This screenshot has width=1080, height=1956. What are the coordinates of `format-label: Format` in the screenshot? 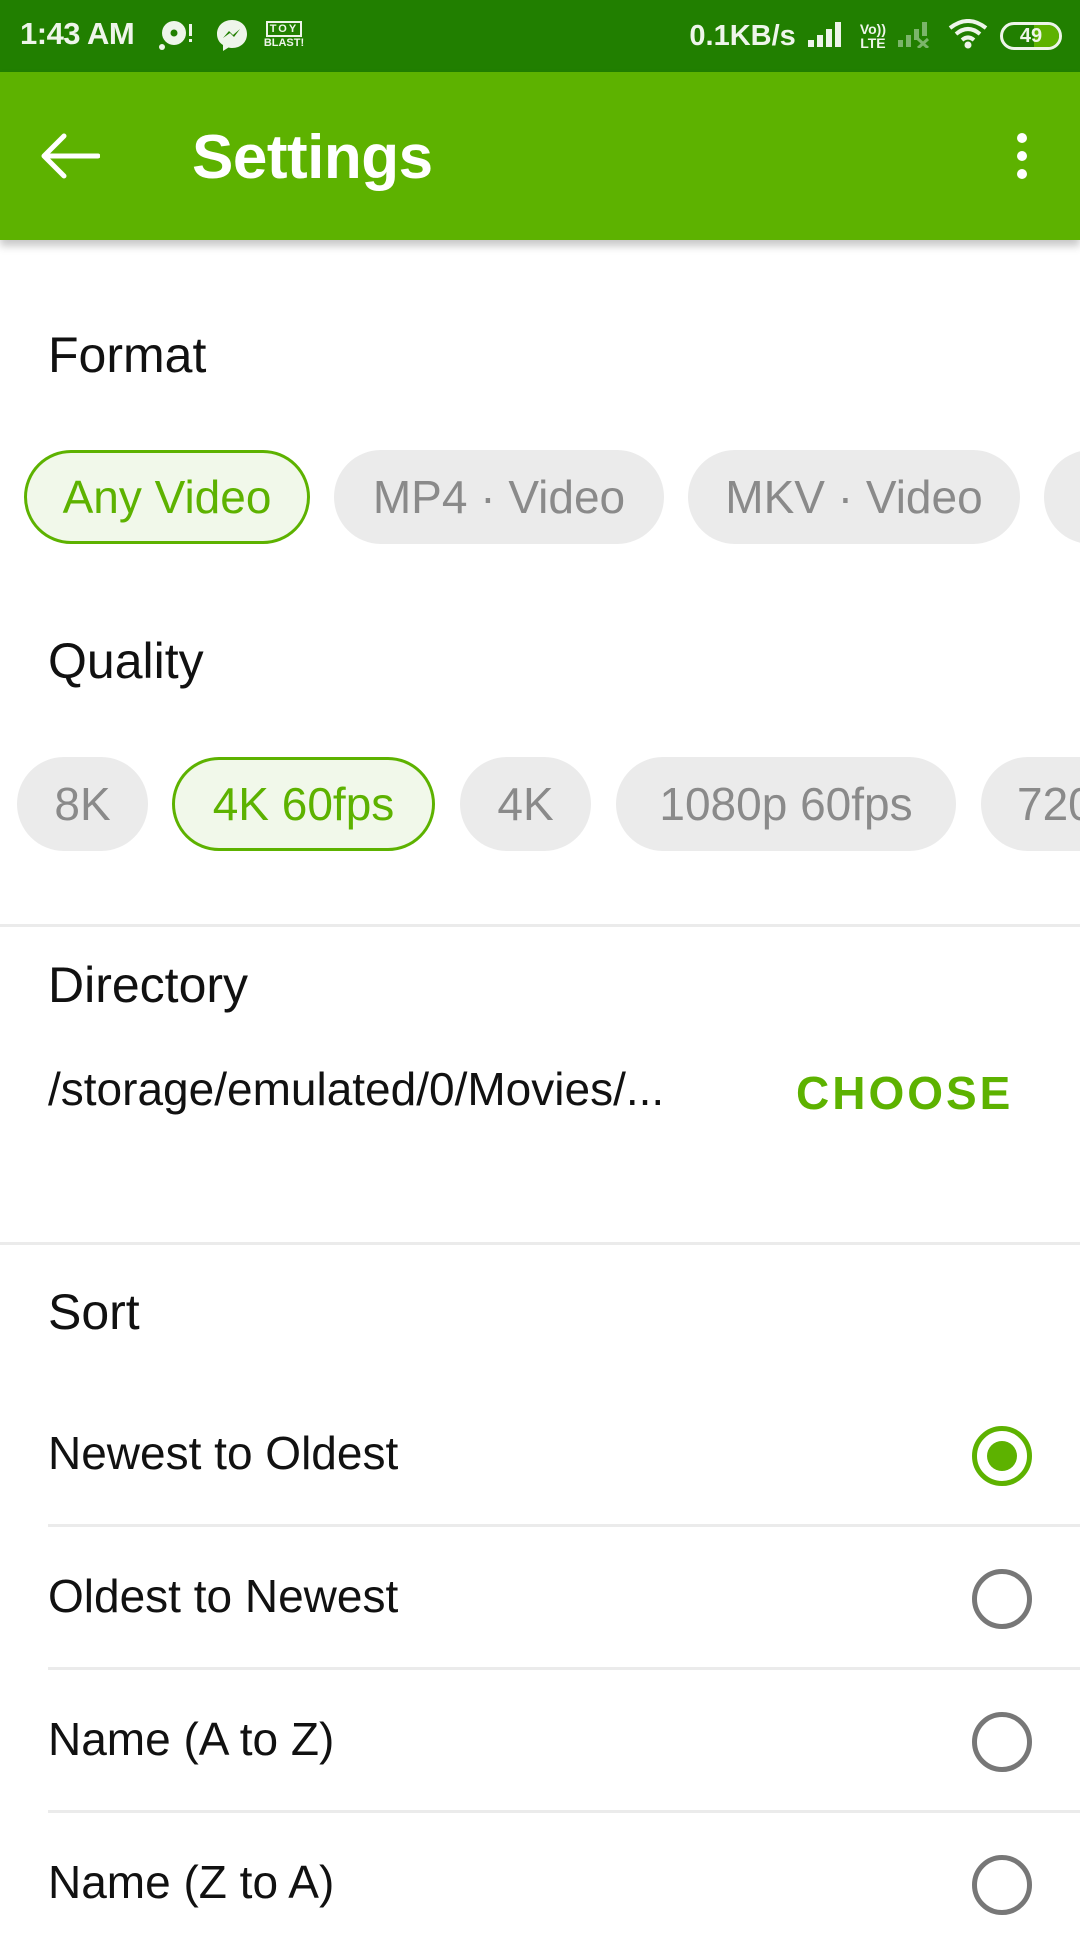 It's located at (127, 355).